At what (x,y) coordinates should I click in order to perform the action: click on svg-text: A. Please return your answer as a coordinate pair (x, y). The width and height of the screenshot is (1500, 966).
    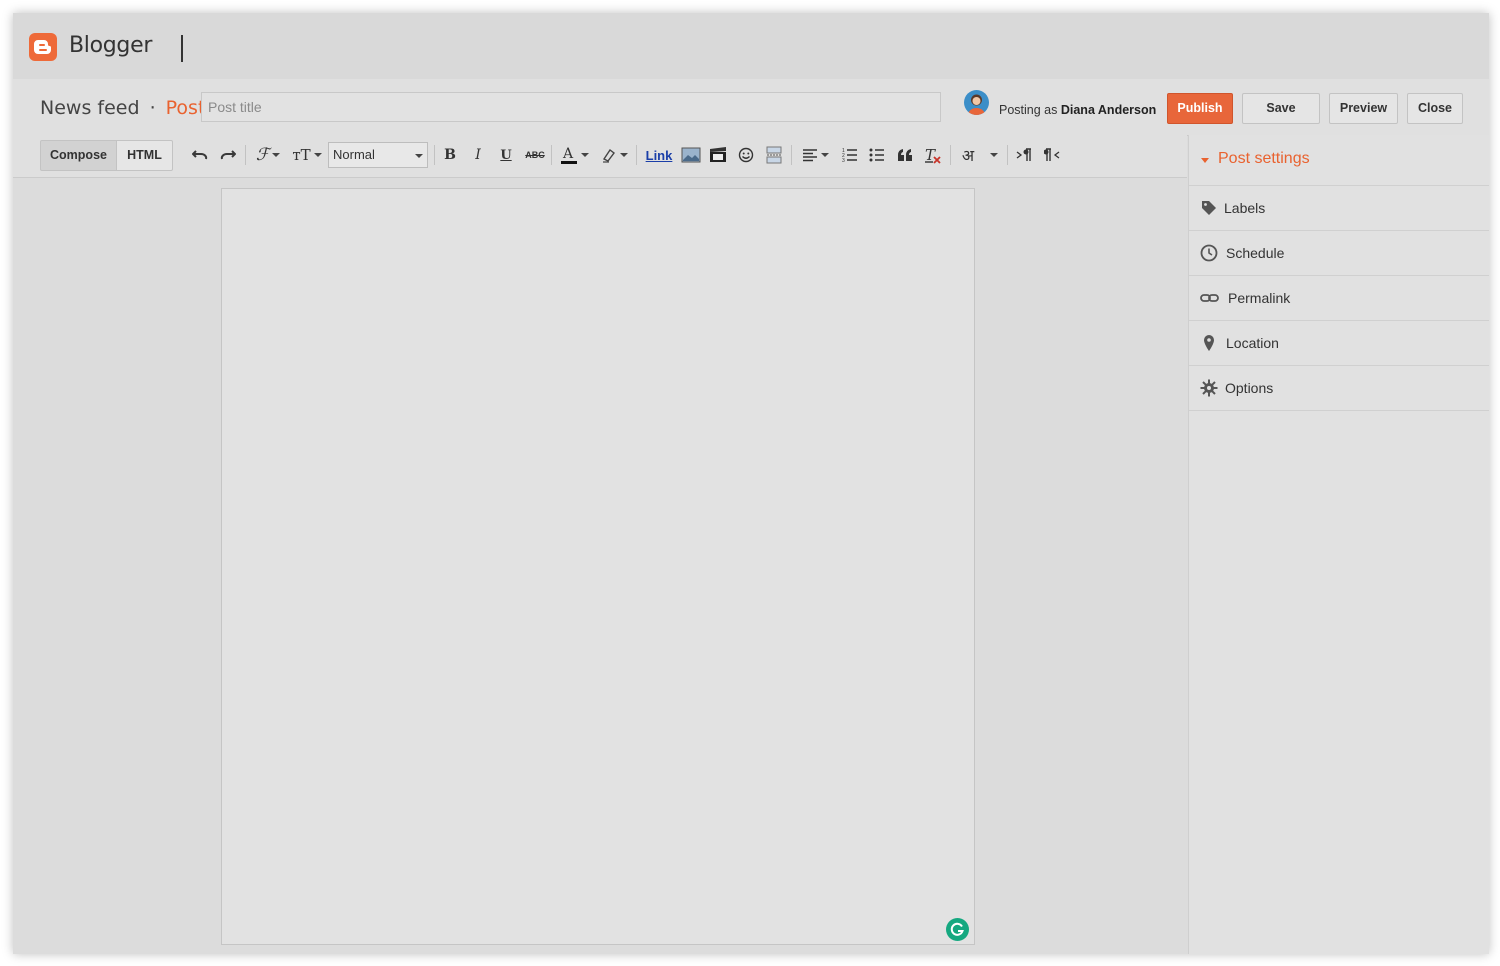
    Looking at the image, I should click on (568, 154).